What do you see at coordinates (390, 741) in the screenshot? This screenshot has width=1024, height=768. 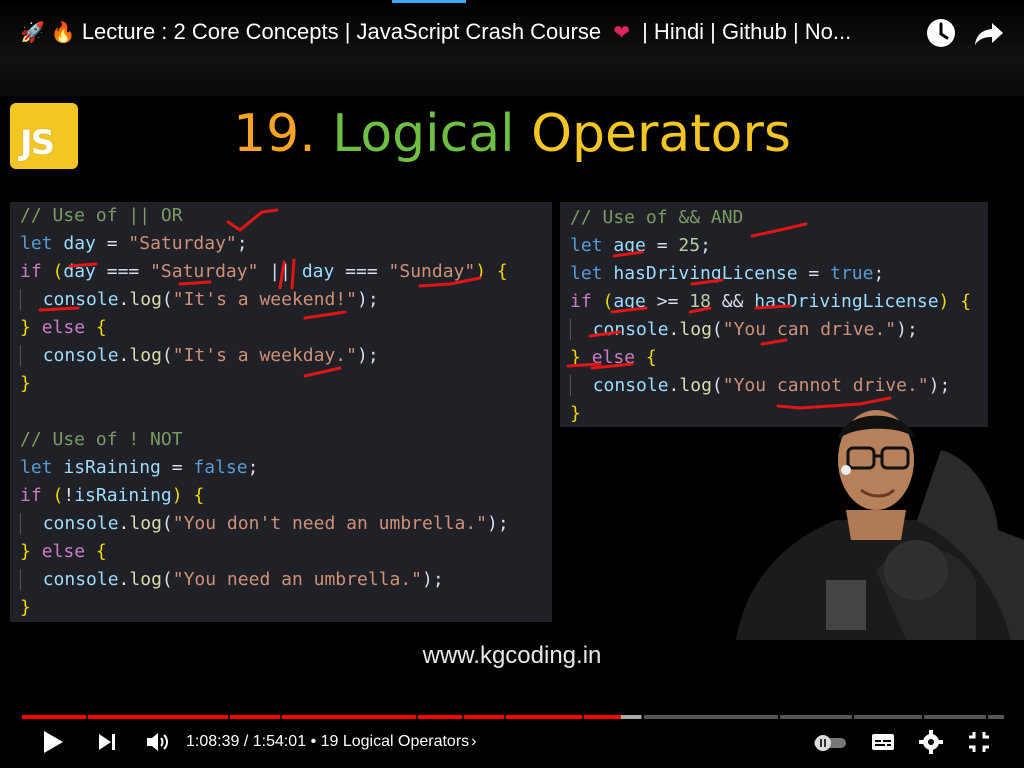 I see `chapter-title: • 19 Logical Operators` at bounding box center [390, 741].